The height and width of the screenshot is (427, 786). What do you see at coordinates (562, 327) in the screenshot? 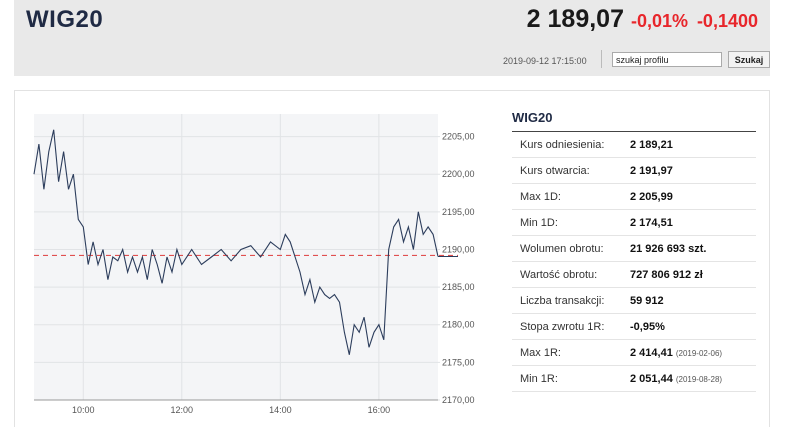
I see `stats-label: Stopa zwrotu 1R:` at bounding box center [562, 327].